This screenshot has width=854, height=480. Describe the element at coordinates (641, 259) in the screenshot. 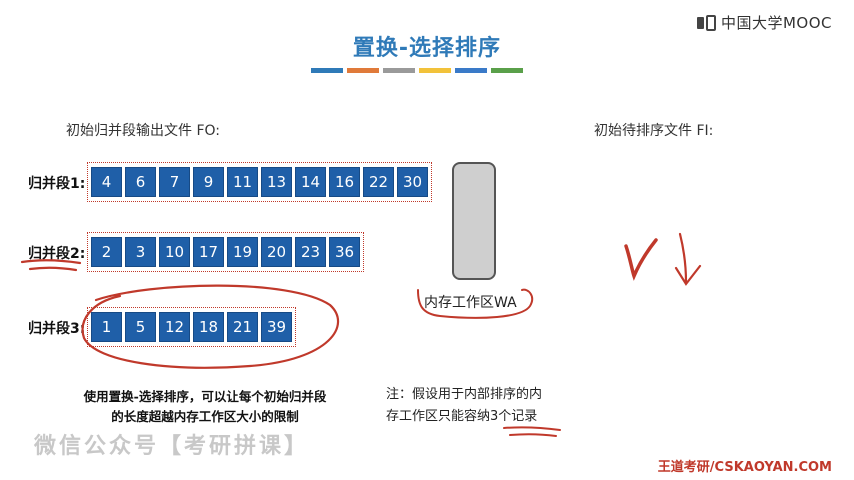

I see `check-mark` at that location.